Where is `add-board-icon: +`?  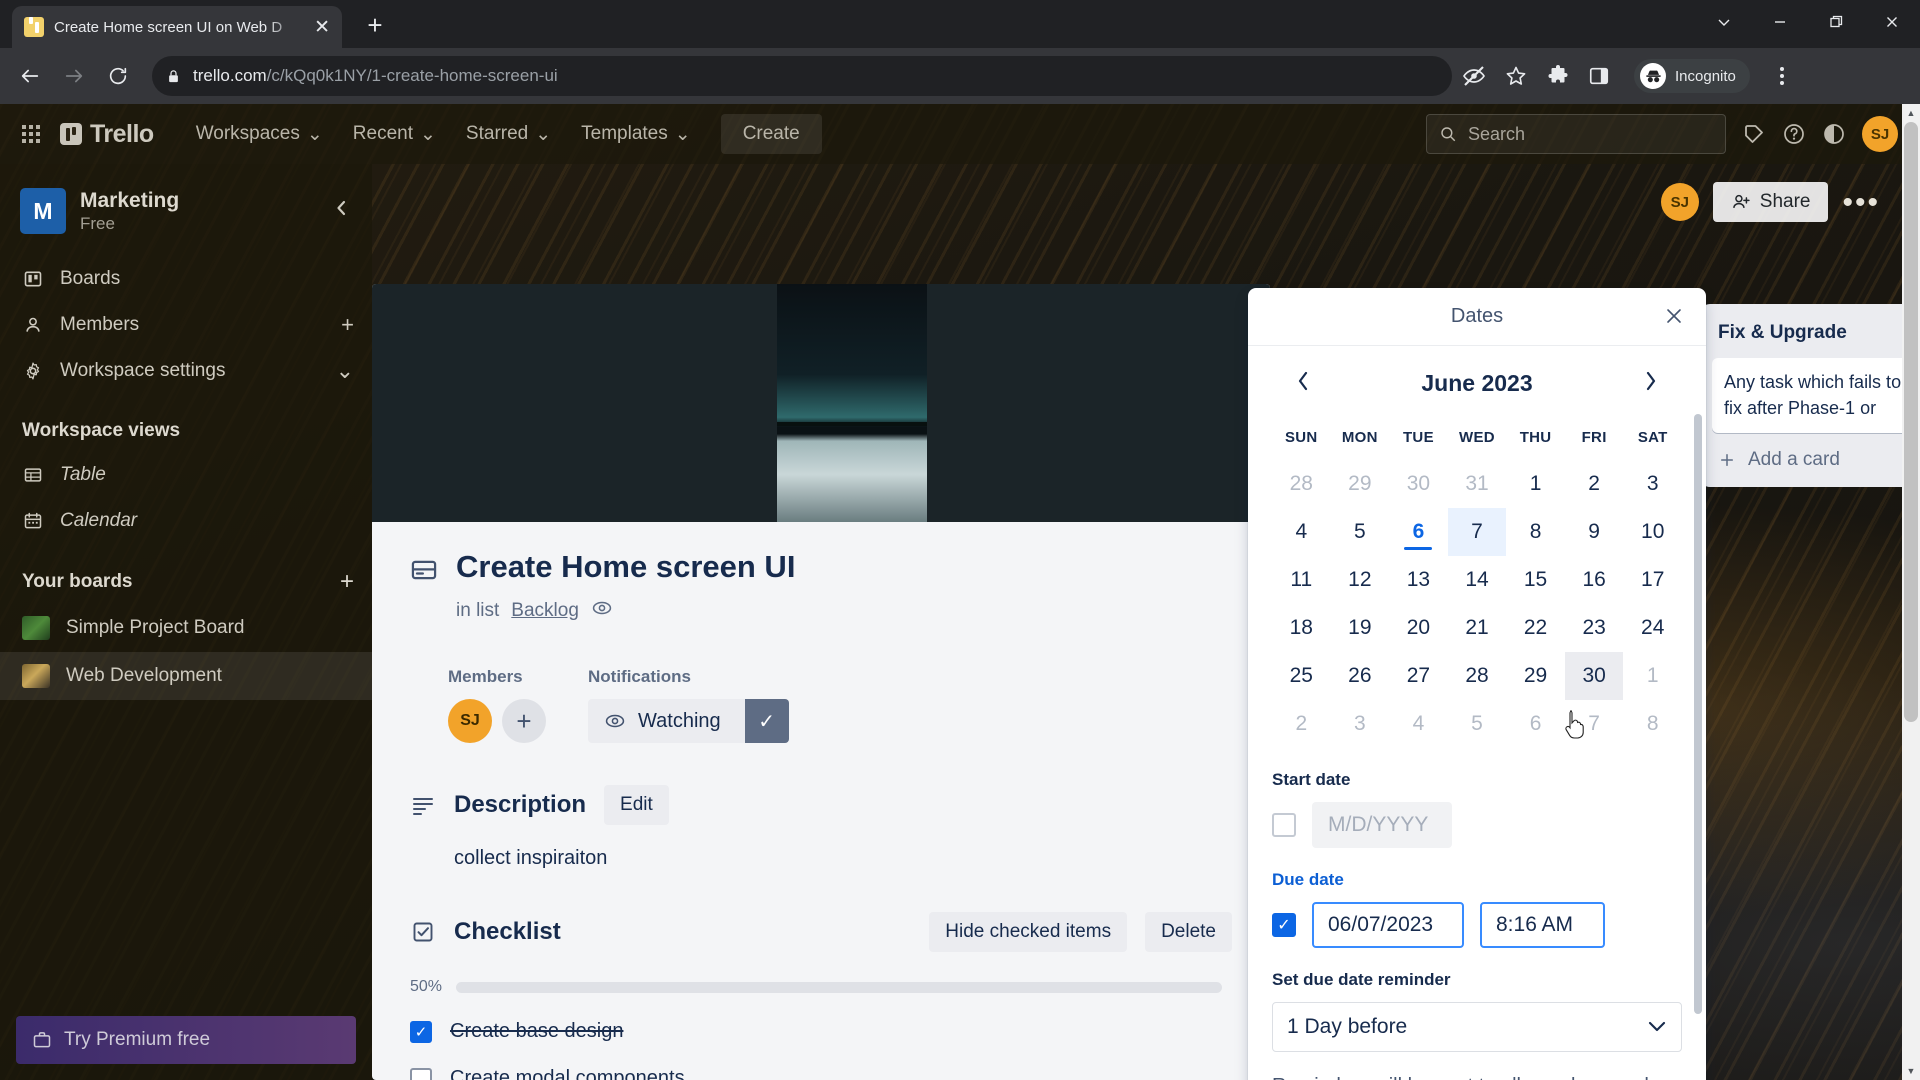
add-board-icon: + is located at coordinates (347, 582).